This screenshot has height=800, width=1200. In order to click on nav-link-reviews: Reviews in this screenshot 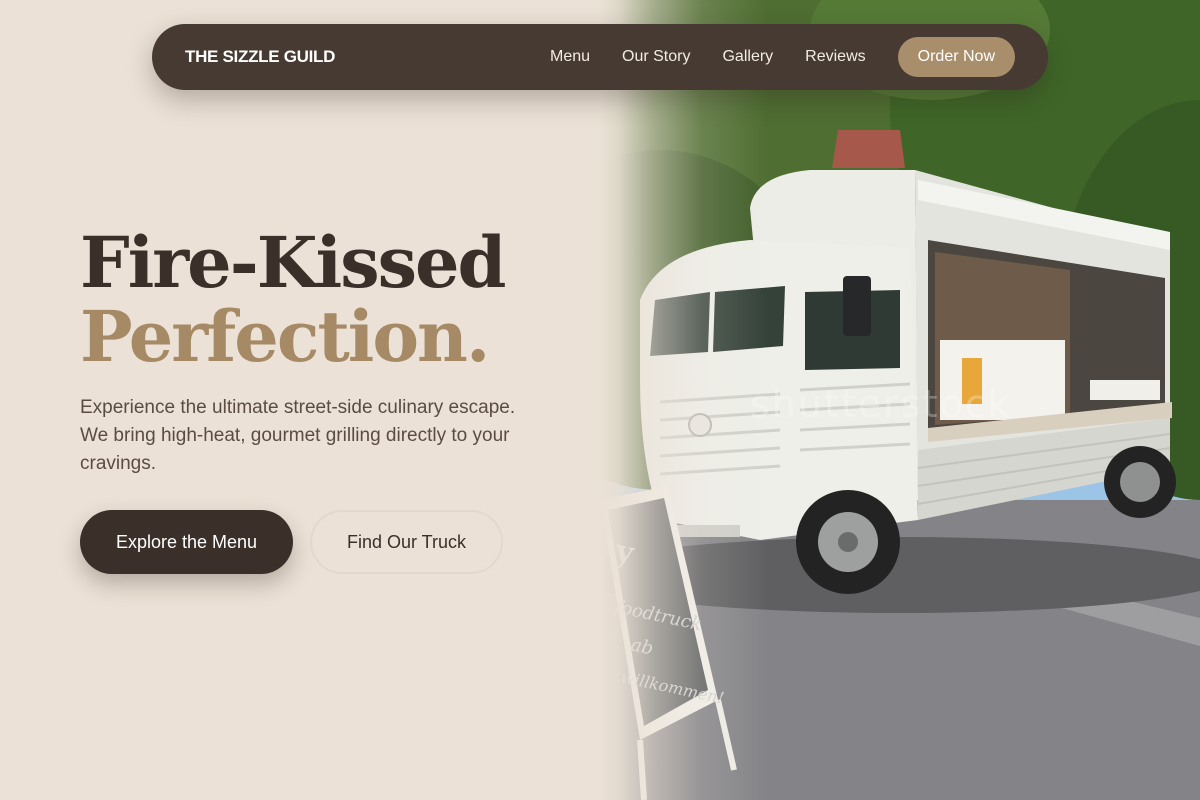, I will do `click(835, 57)`.